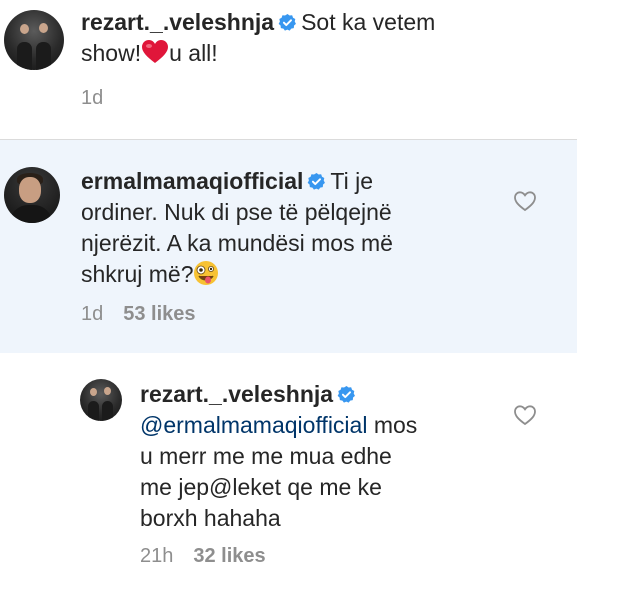  What do you see at coordinates (159, 314) in the screenshot?
I see `likes-count: 53 likes` at bounding box center [159, 314].